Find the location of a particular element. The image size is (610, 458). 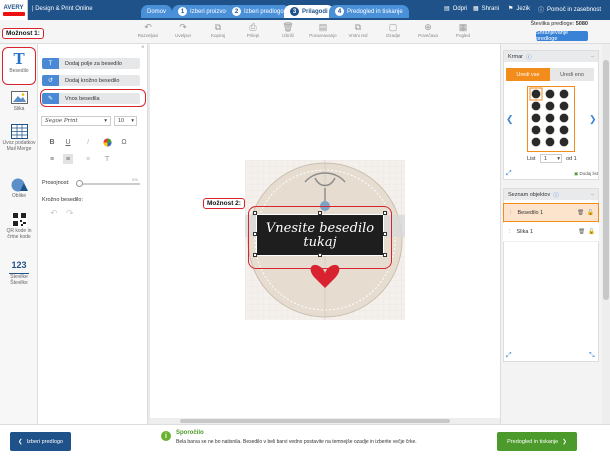

object-list-header: Seznam objektov ⓘ – is located at coordinates (551, 194).